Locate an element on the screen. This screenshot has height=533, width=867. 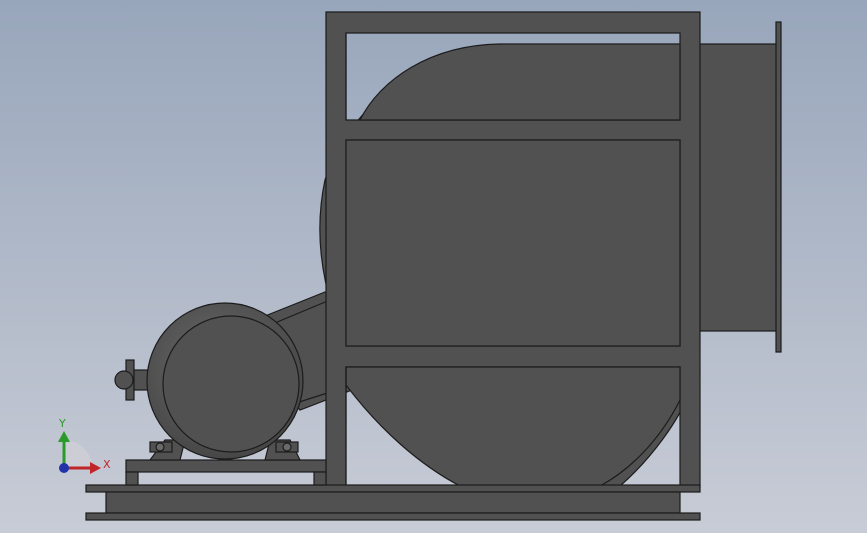
triad-y-label: Y is located at coordinates (62, 423).